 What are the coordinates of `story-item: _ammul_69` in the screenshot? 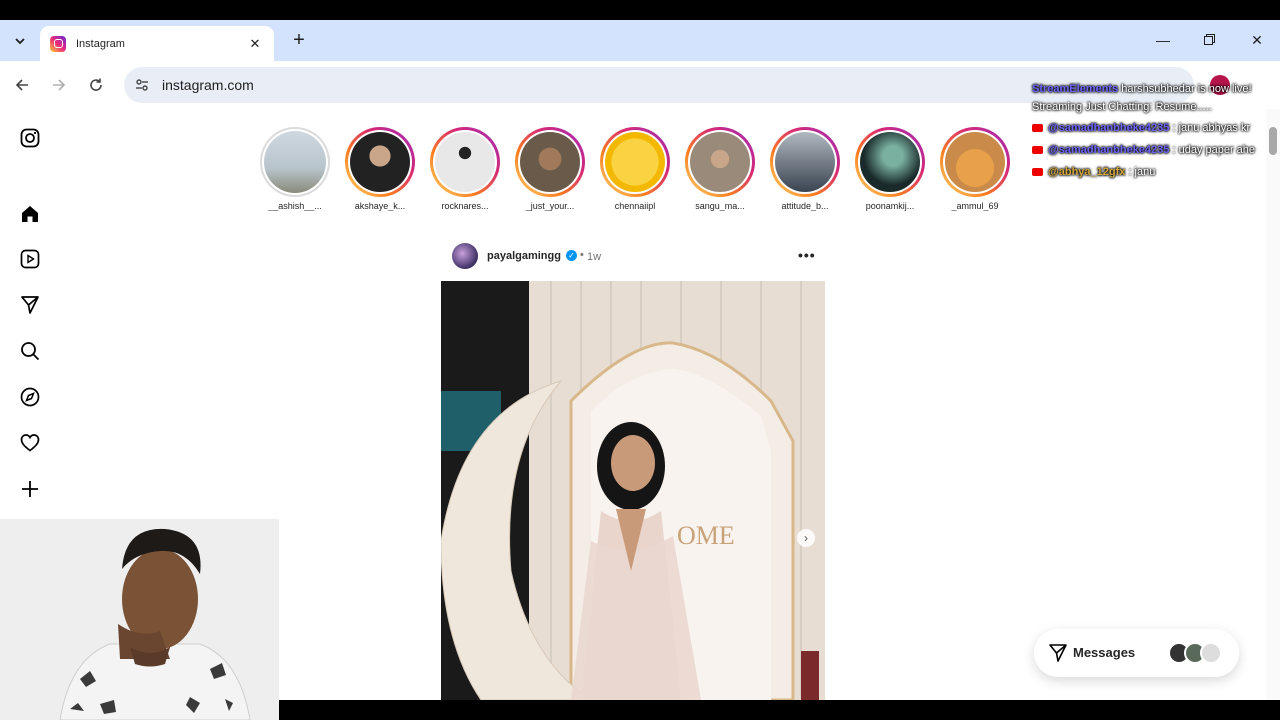 It's located at (975, 169).